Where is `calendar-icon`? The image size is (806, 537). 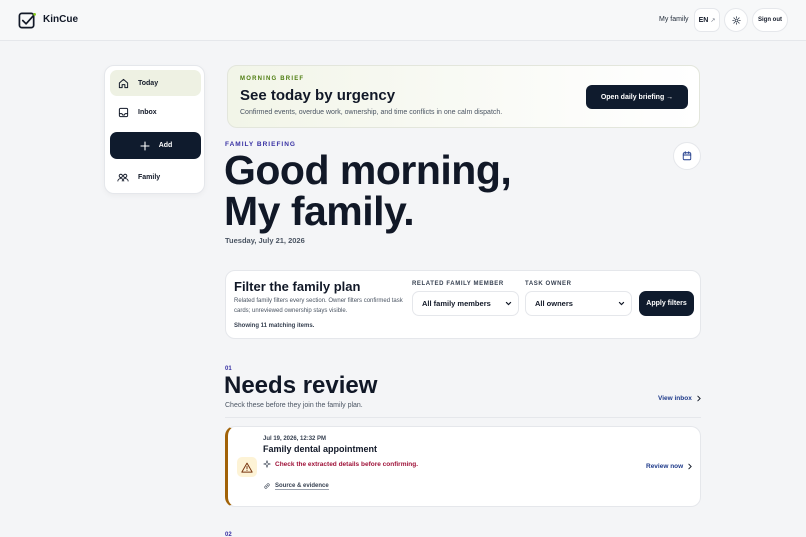
calendar-icon is located at coordinates (687, 156).